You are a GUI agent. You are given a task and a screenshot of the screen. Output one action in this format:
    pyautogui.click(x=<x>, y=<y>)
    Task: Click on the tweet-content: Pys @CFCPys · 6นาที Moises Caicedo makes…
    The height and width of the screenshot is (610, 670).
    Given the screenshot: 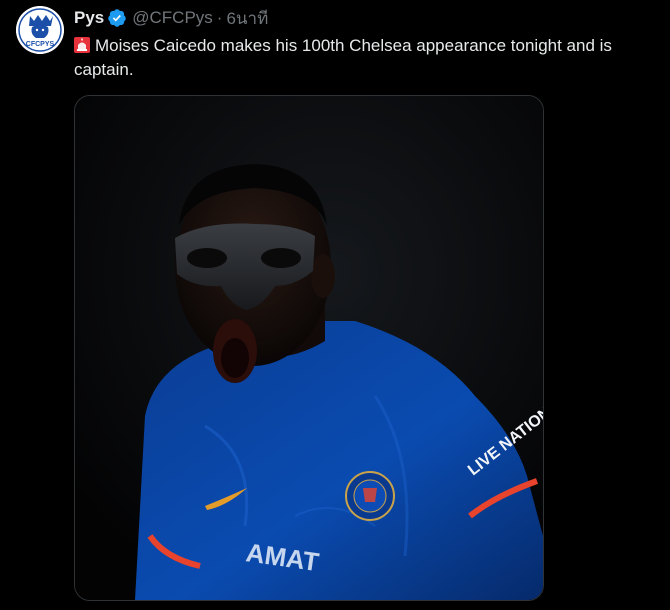 What is the action you would take?
    pyautogui.click(x=368, y=44)
    